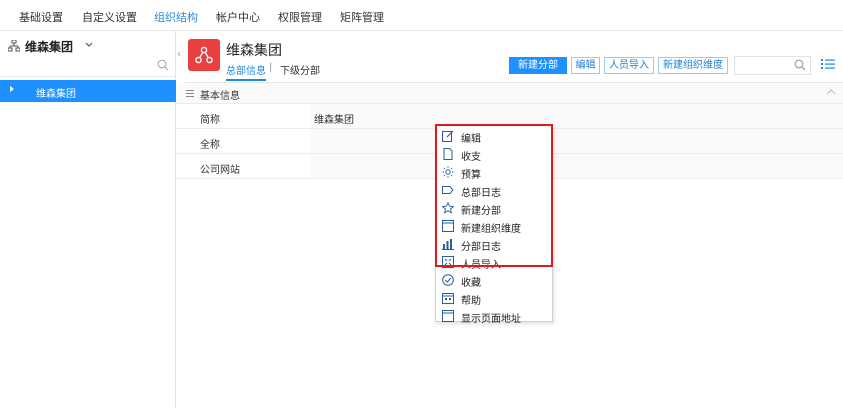  I want to click on menu-item-label: 新建分部, so click(481, 211).